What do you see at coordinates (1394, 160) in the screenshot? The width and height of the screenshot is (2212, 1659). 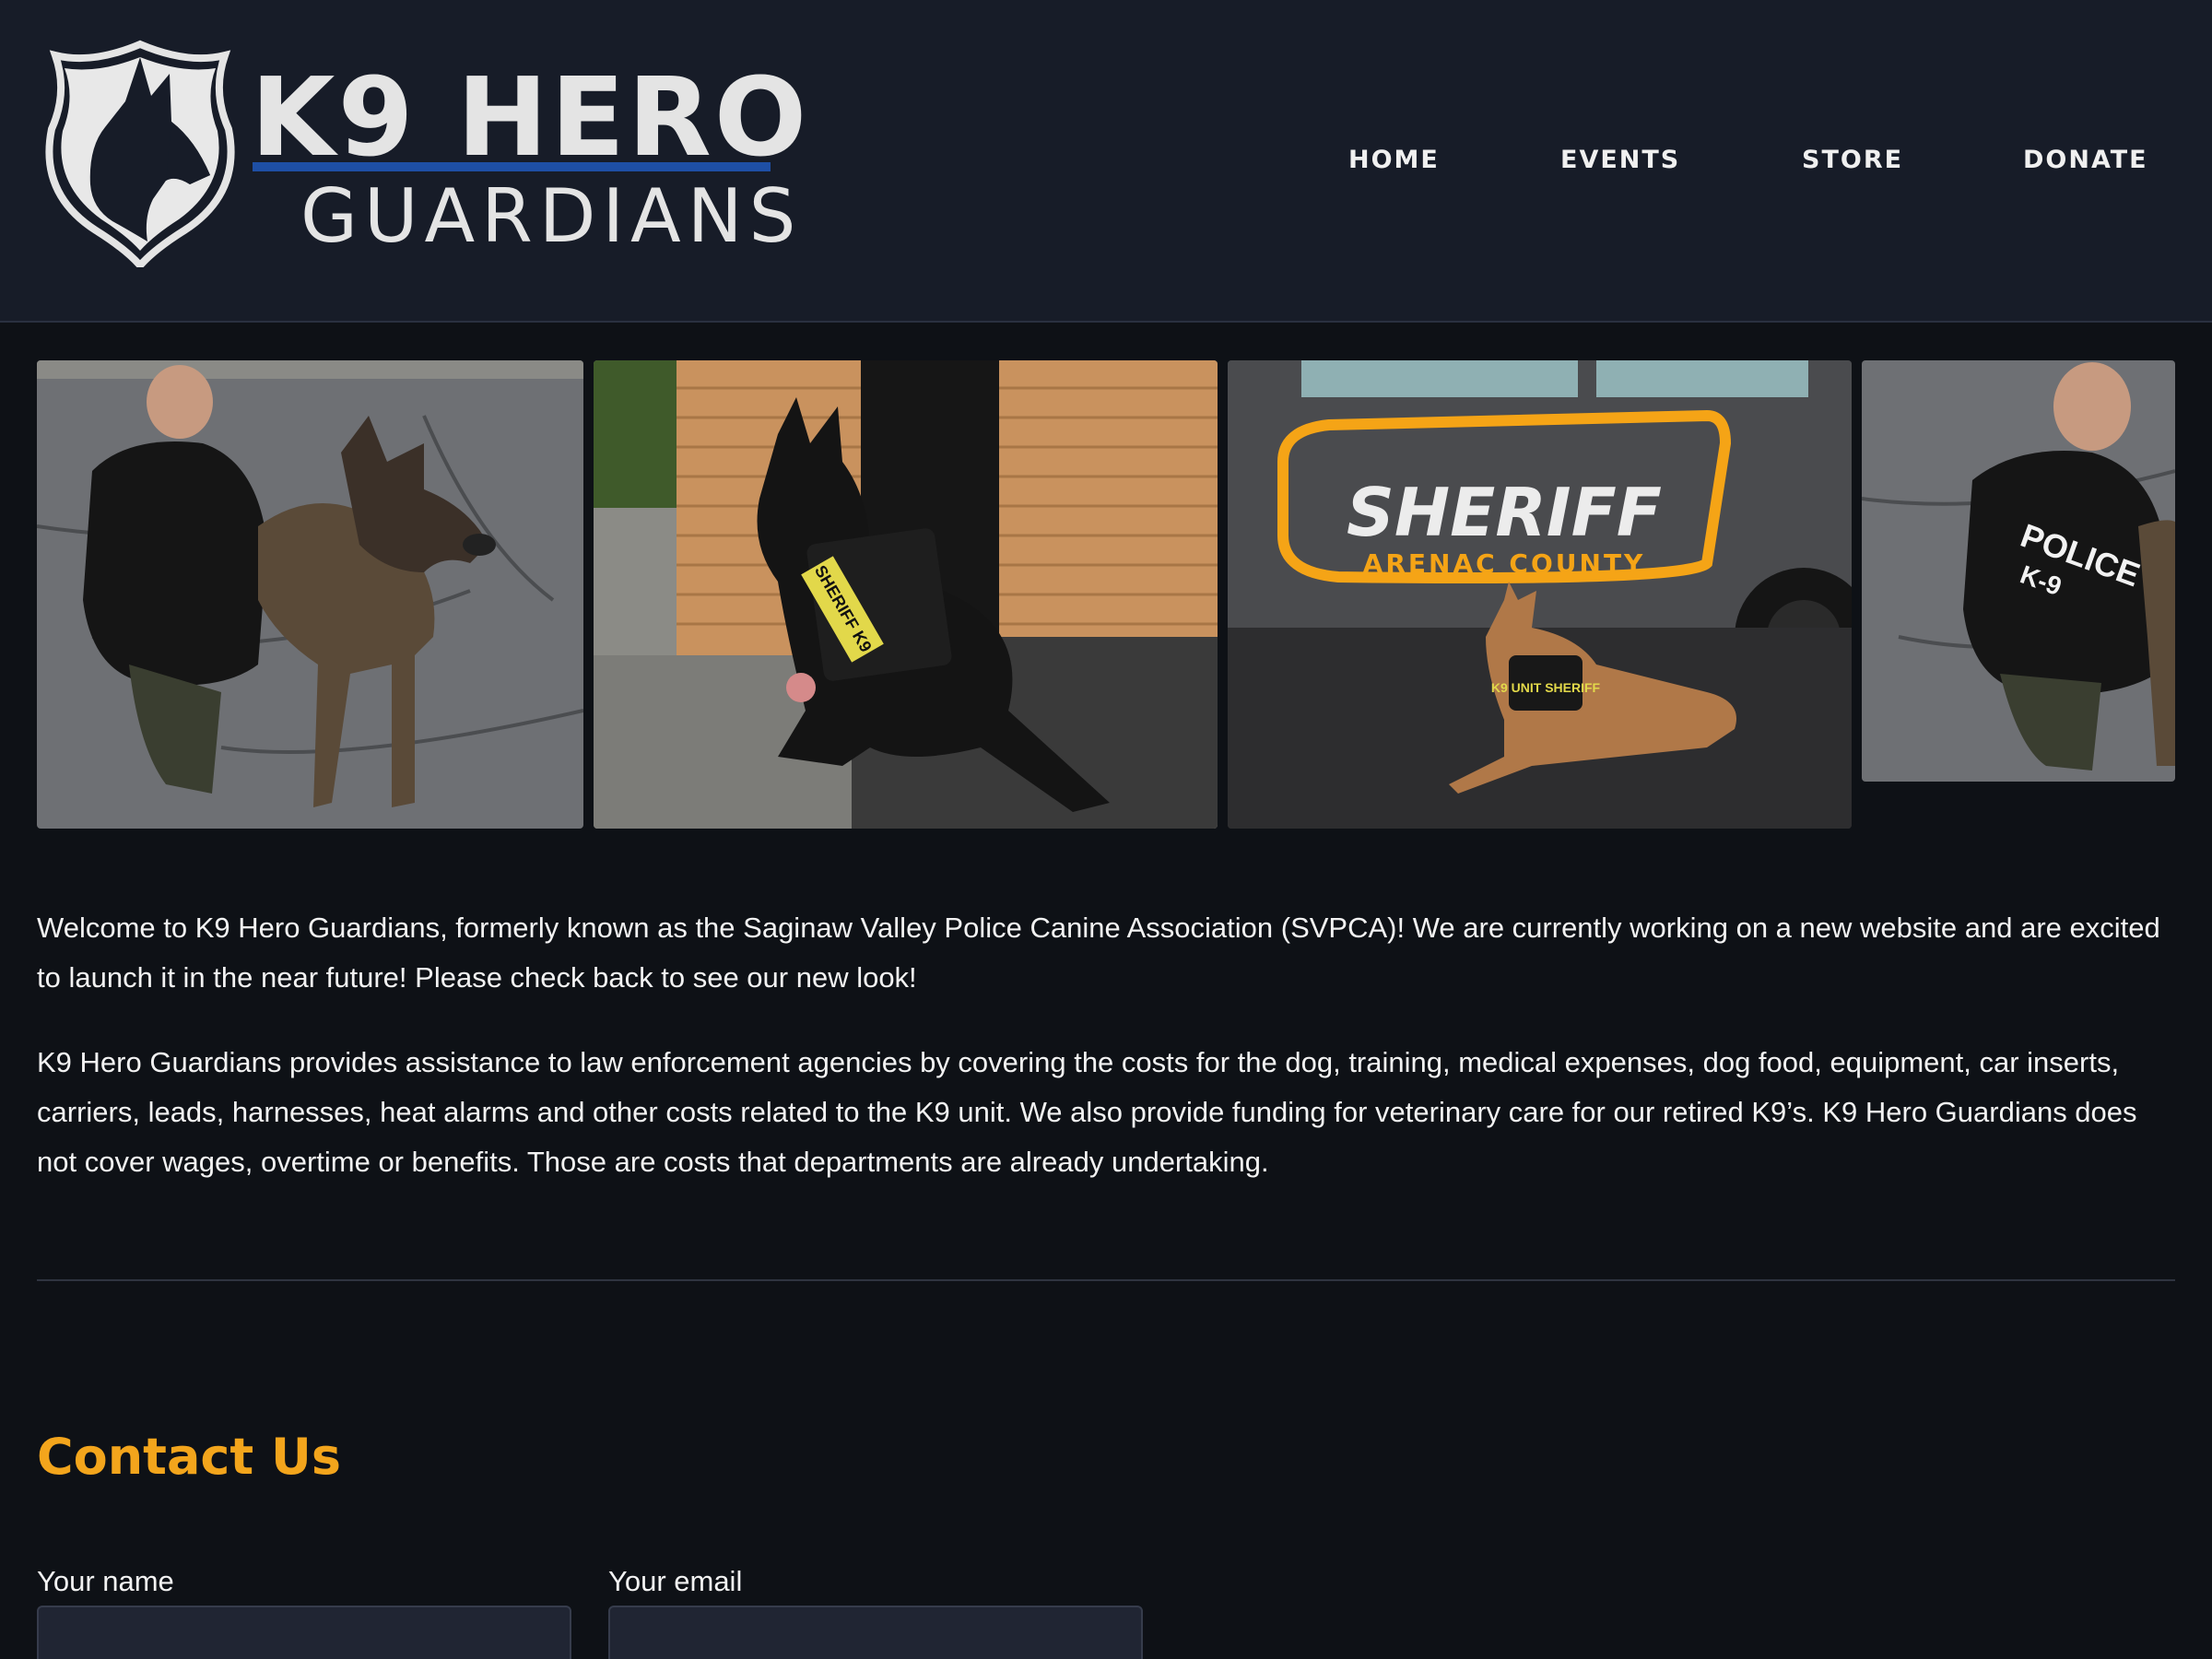 I see `nav-home: HOME` at bounding box center [1394, 160].